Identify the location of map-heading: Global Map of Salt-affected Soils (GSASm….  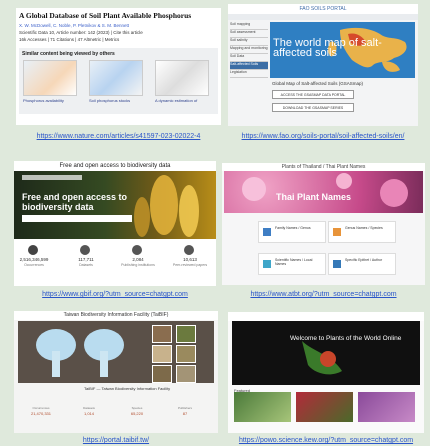
(317, 83).